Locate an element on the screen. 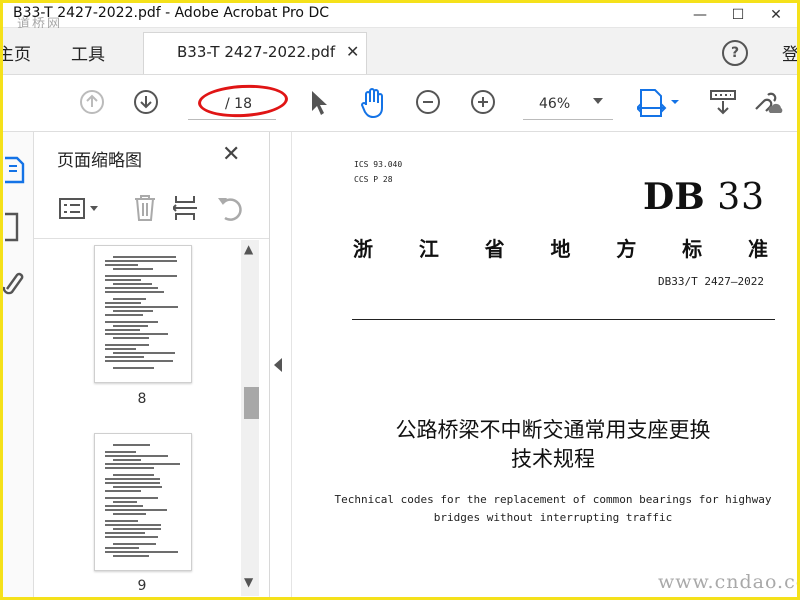 The width and height of the screenshot is (800, 600). standard-name-char: 江 is located at coordinates (428, 249).